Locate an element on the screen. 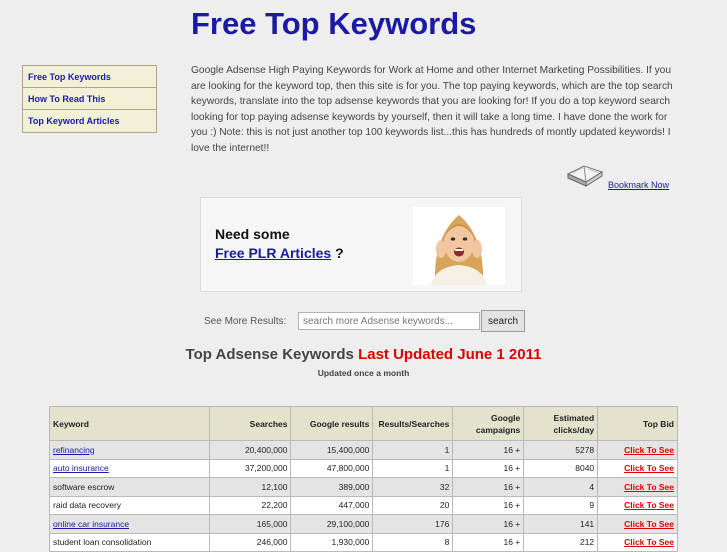 This screenshot has width=727, height=552. column-header-keyword: Keyword is located at coordinates (129, 423).